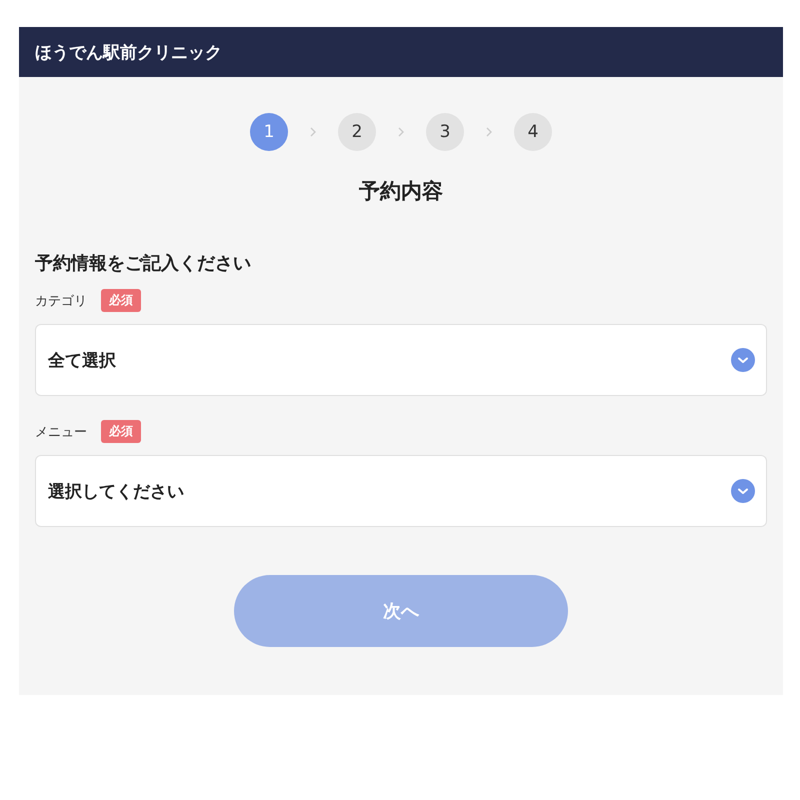  Describe the element at coordinates (61, 432) in the screenshot. I see `field-label: メニュー` at that location.